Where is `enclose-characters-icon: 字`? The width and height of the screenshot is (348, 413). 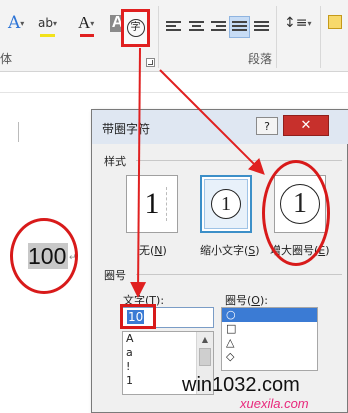
enclose-characters-icon: 字 is located at coordinates (135, 28).